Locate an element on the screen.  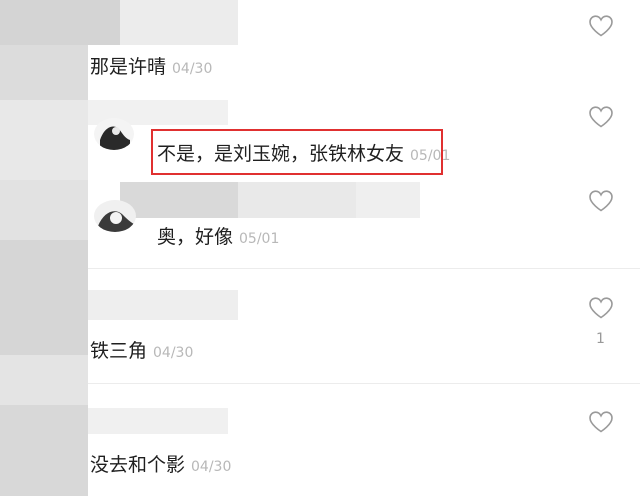
comment-item: 奥，好像 05/01 is located at coordinates (218, 235).